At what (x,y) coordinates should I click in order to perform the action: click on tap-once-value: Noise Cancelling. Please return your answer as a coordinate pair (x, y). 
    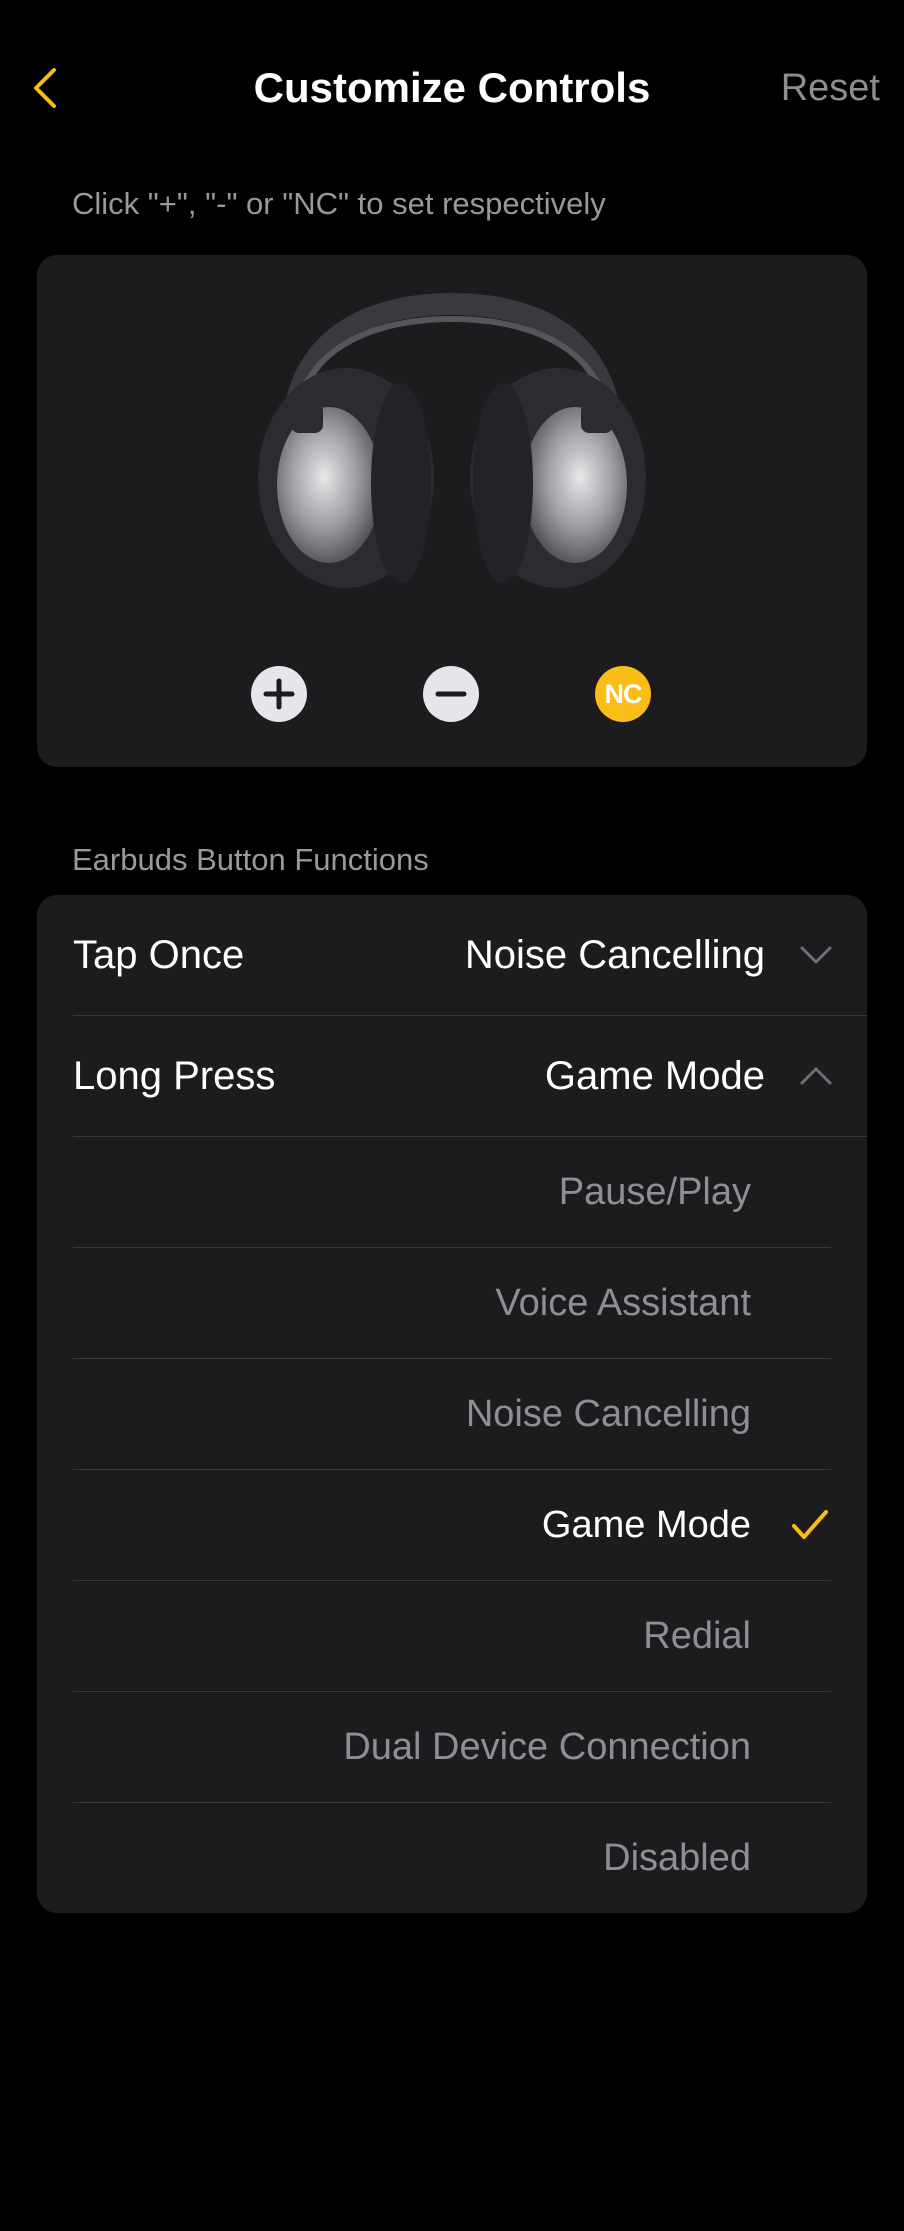
    Looking at the image, I should click on (614, 955).